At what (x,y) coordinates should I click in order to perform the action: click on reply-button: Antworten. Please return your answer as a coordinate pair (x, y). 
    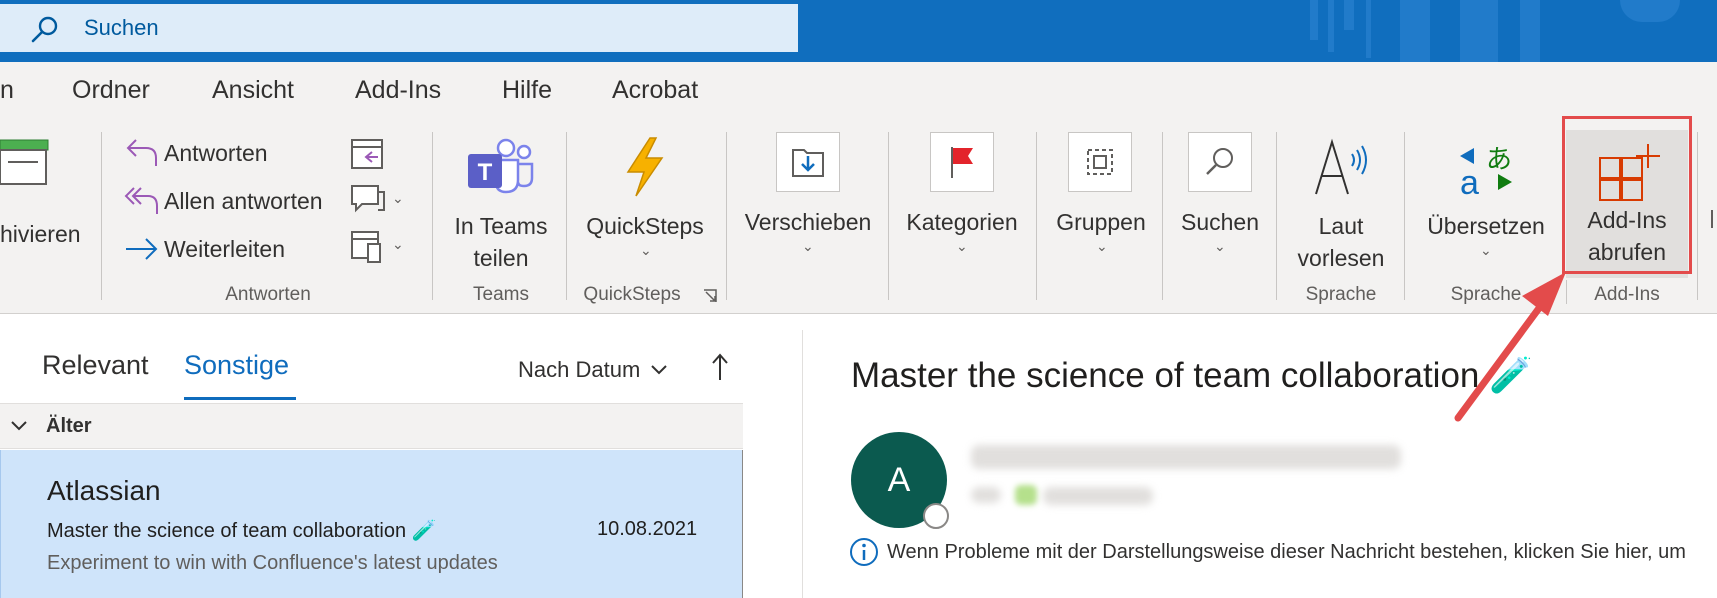
    Looking at the image, I should click on (196, 153).